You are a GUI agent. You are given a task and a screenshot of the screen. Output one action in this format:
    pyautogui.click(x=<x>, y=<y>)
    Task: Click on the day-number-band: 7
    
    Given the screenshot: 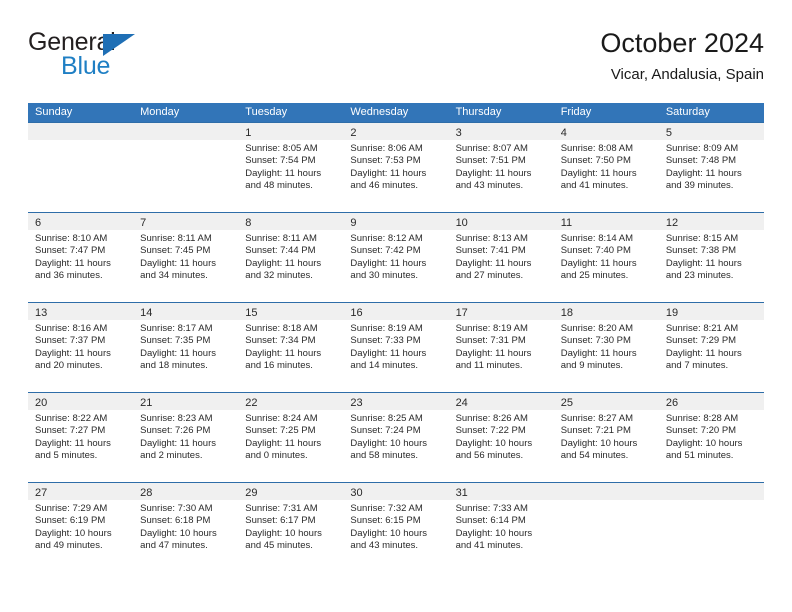 What is the action you would take?
    pyautogui.click(x=186, y=221)
    